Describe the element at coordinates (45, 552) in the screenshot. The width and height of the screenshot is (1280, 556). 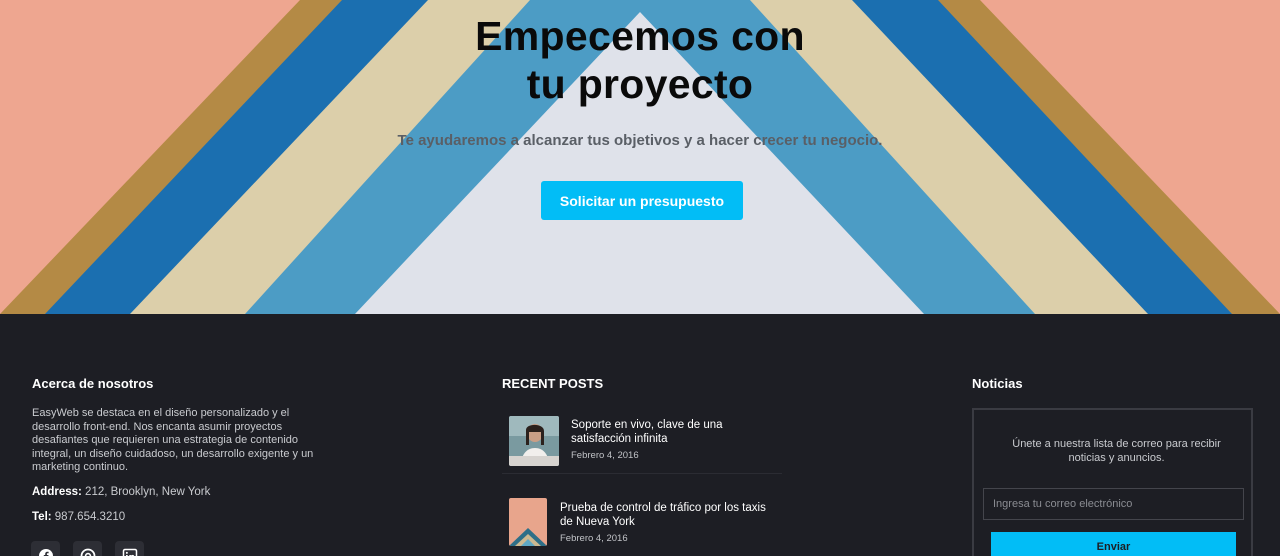
I see `facebook-icon` at that location.